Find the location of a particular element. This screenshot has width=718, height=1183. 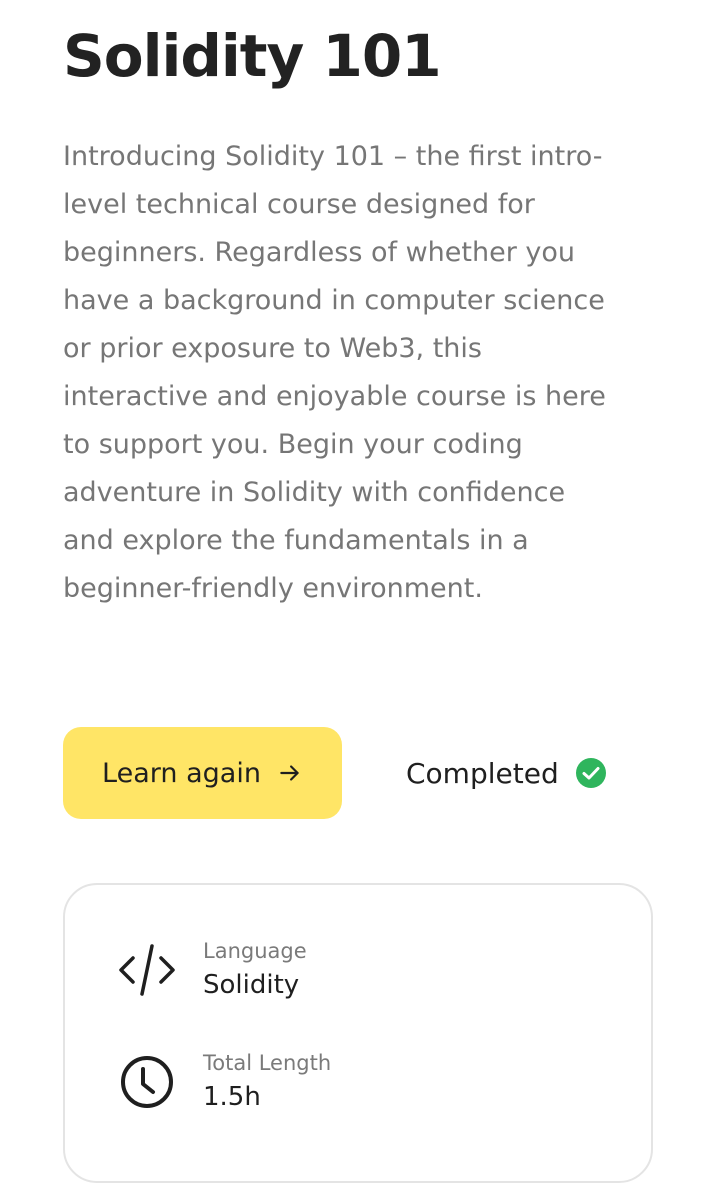

check-circle-icon is located at coordinates (591, 773).